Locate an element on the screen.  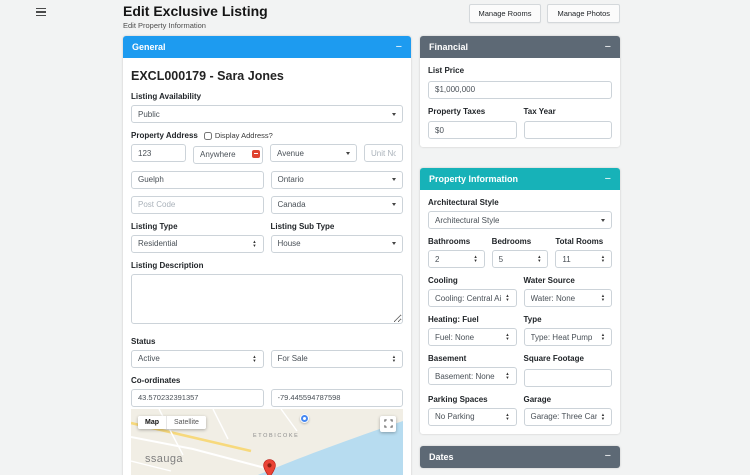
post-code-input is located at coordinates (197, 204).